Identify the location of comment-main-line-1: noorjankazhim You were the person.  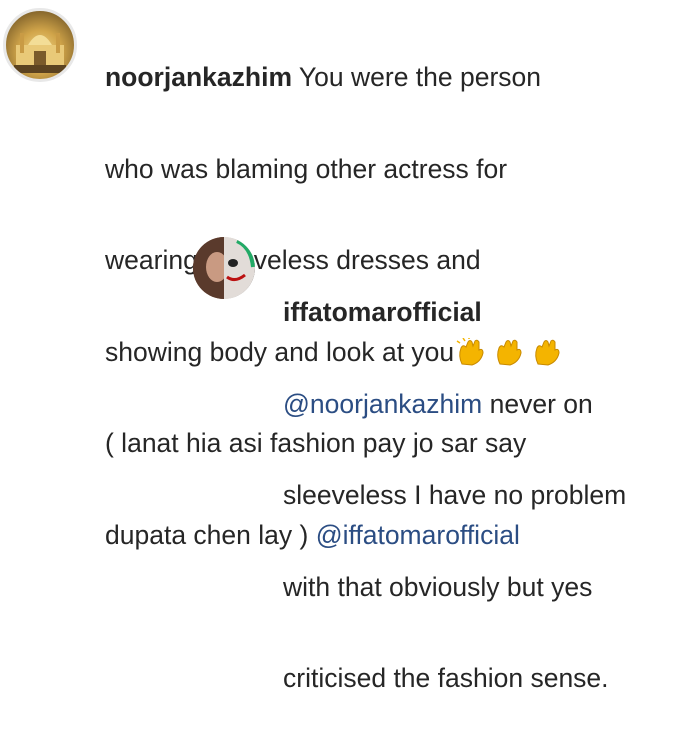
(385, 77).